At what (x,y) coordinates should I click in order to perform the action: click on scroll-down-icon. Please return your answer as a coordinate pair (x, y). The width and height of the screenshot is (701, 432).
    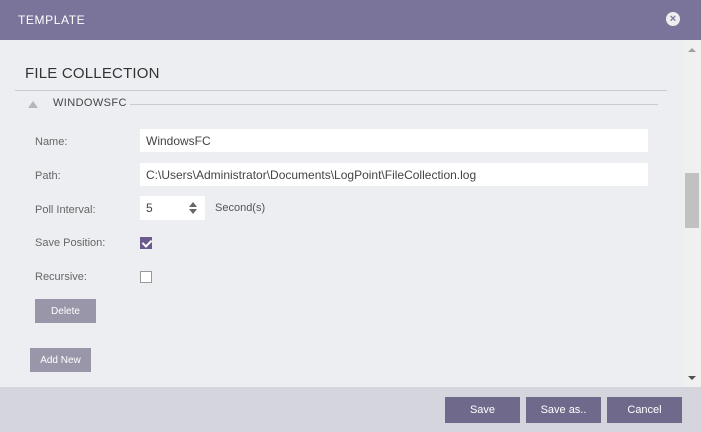
    Looking at the image, I should click on (692, 378).